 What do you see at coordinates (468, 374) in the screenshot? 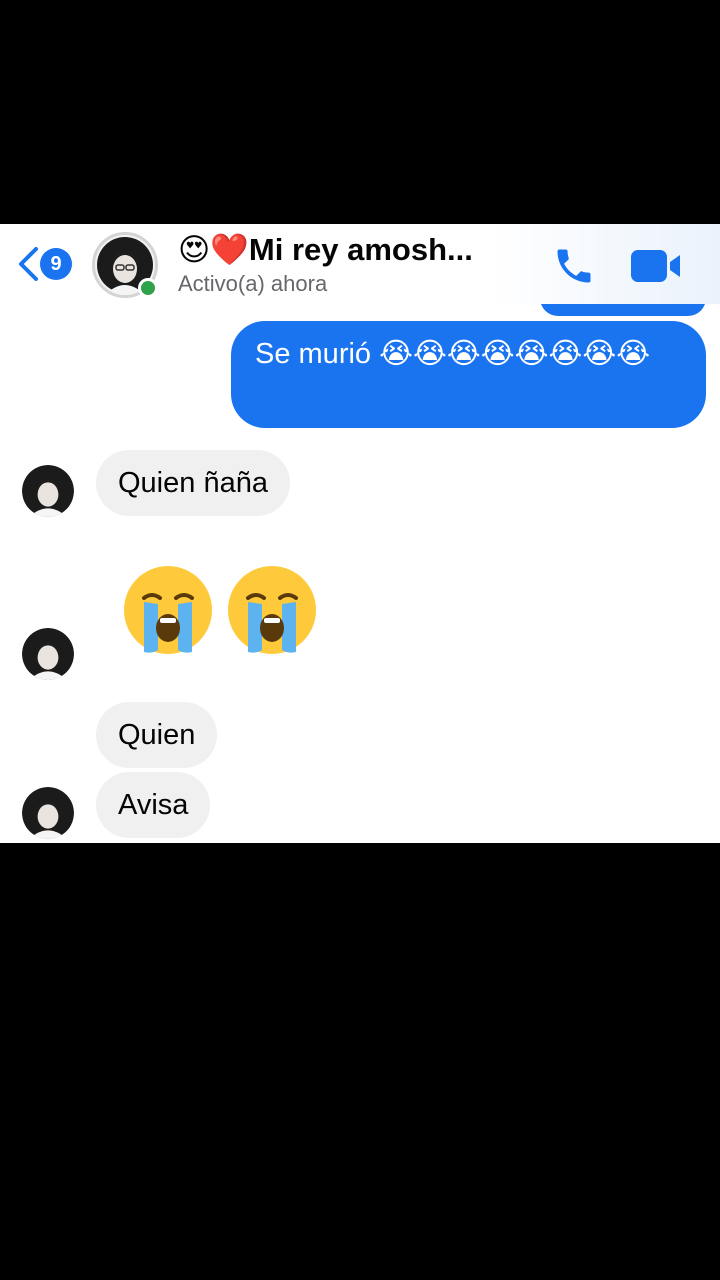
I see `sent-message-bubble: Se murió 😭😭😭😭😭😭😭😭` at bounding box center [468, 374].